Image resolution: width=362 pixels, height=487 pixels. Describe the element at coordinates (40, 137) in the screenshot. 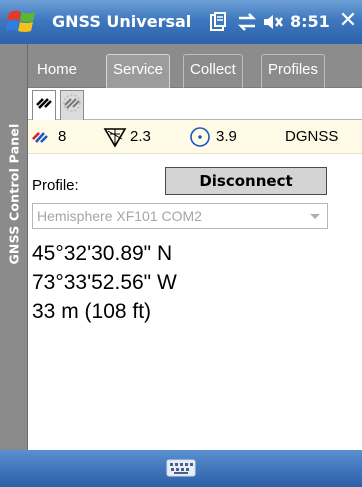

I see `satellite-count-icon` at that location.